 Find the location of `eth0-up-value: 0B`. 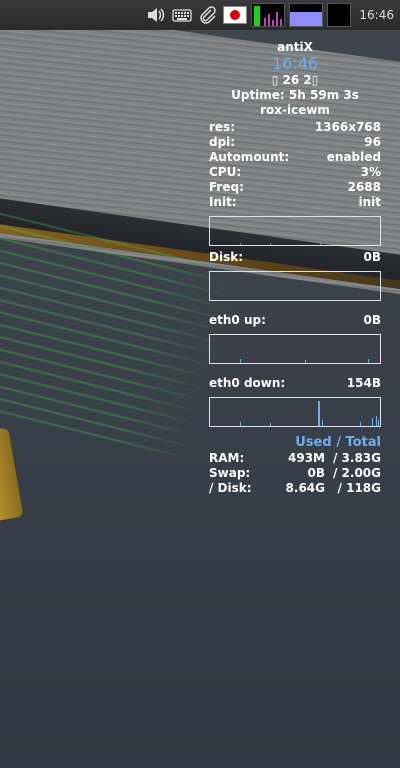

eth0-up-value: 0B is located at coordinates (372, 320).